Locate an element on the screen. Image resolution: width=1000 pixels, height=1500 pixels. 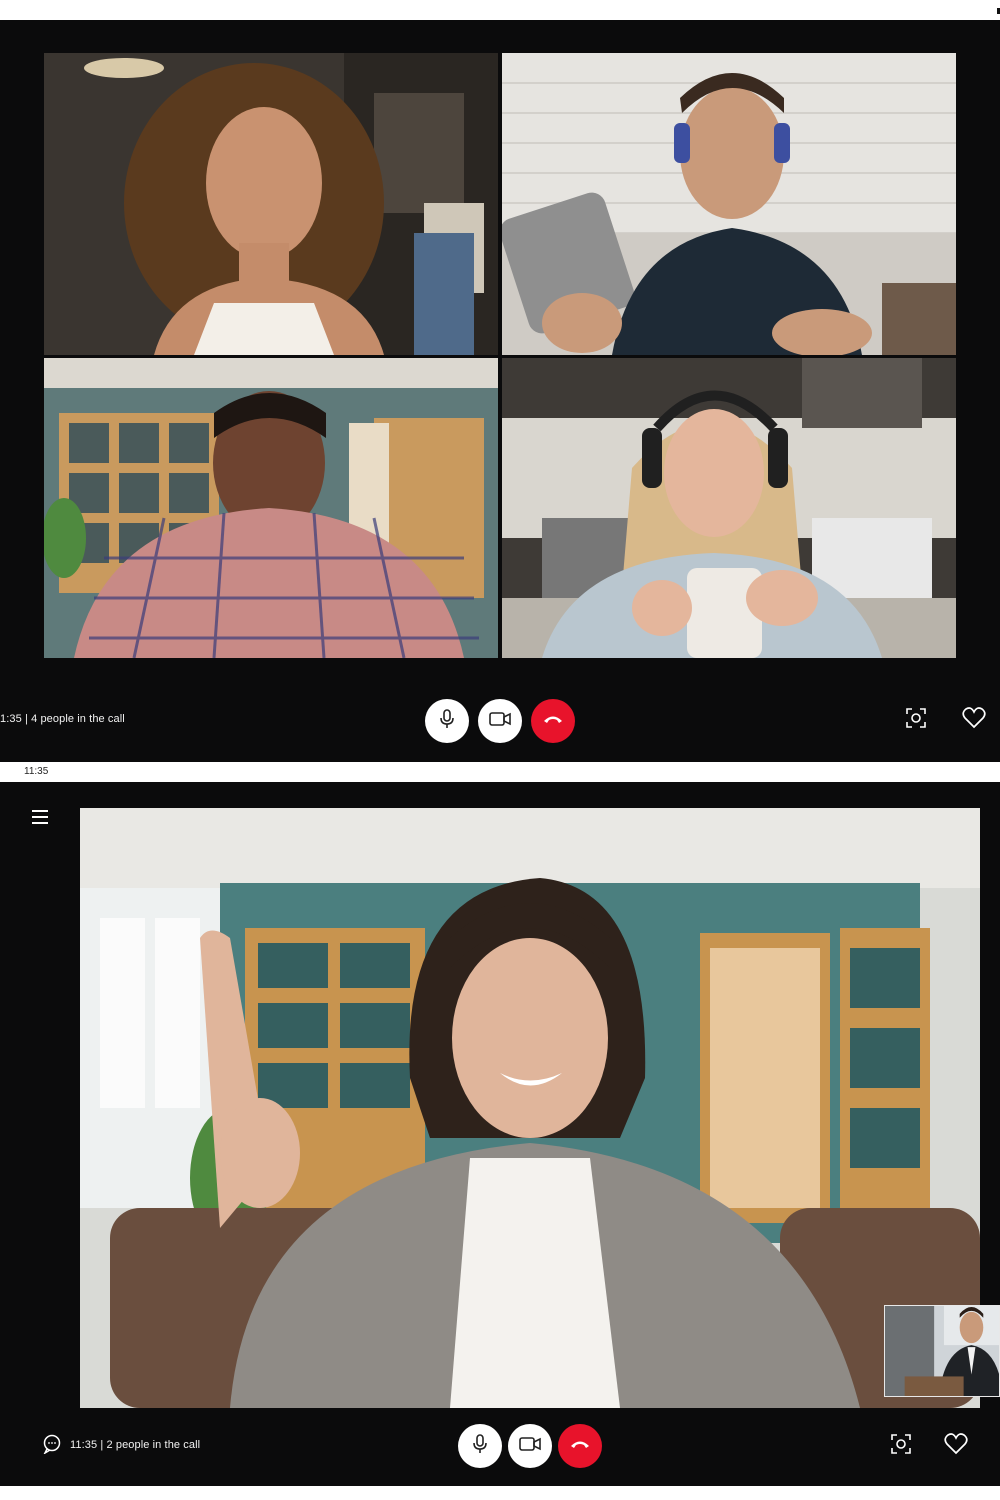
video-toggle-button is located at coordinates (500, 721).